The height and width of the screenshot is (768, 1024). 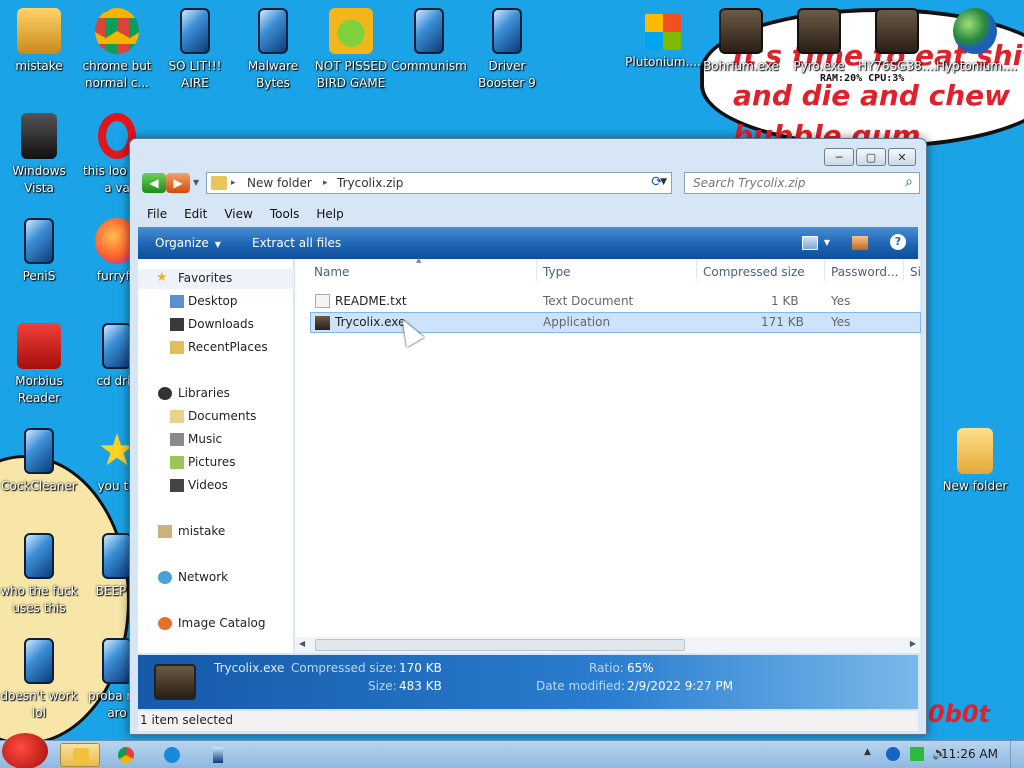 What do you see at coordinates (279, 183) in the screenshot?
I see `breadcrumb-new-folder: New folder` at bounding box center [279, 183].